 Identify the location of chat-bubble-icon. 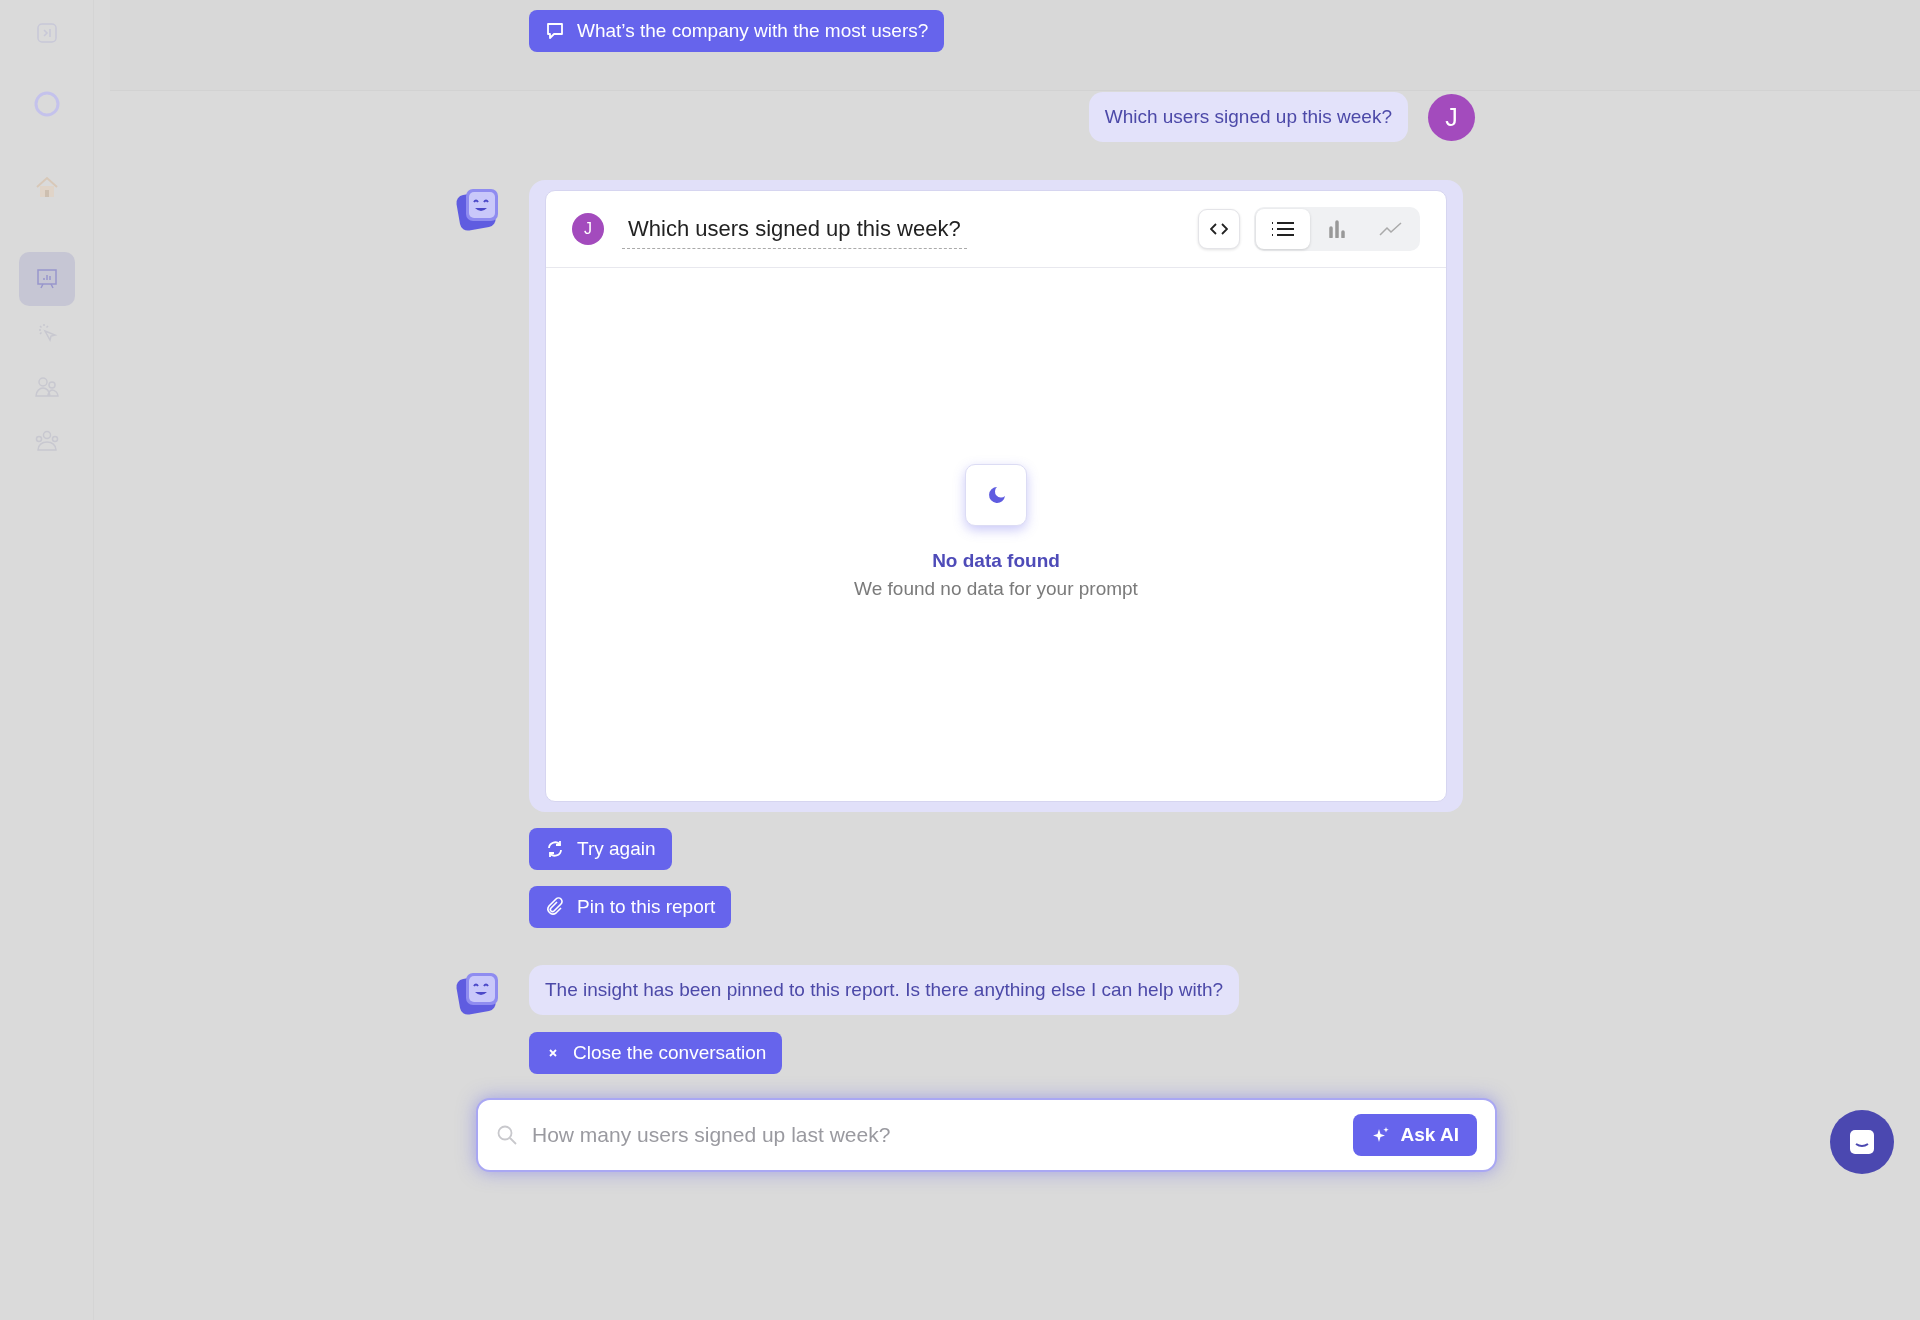
(555, 31).